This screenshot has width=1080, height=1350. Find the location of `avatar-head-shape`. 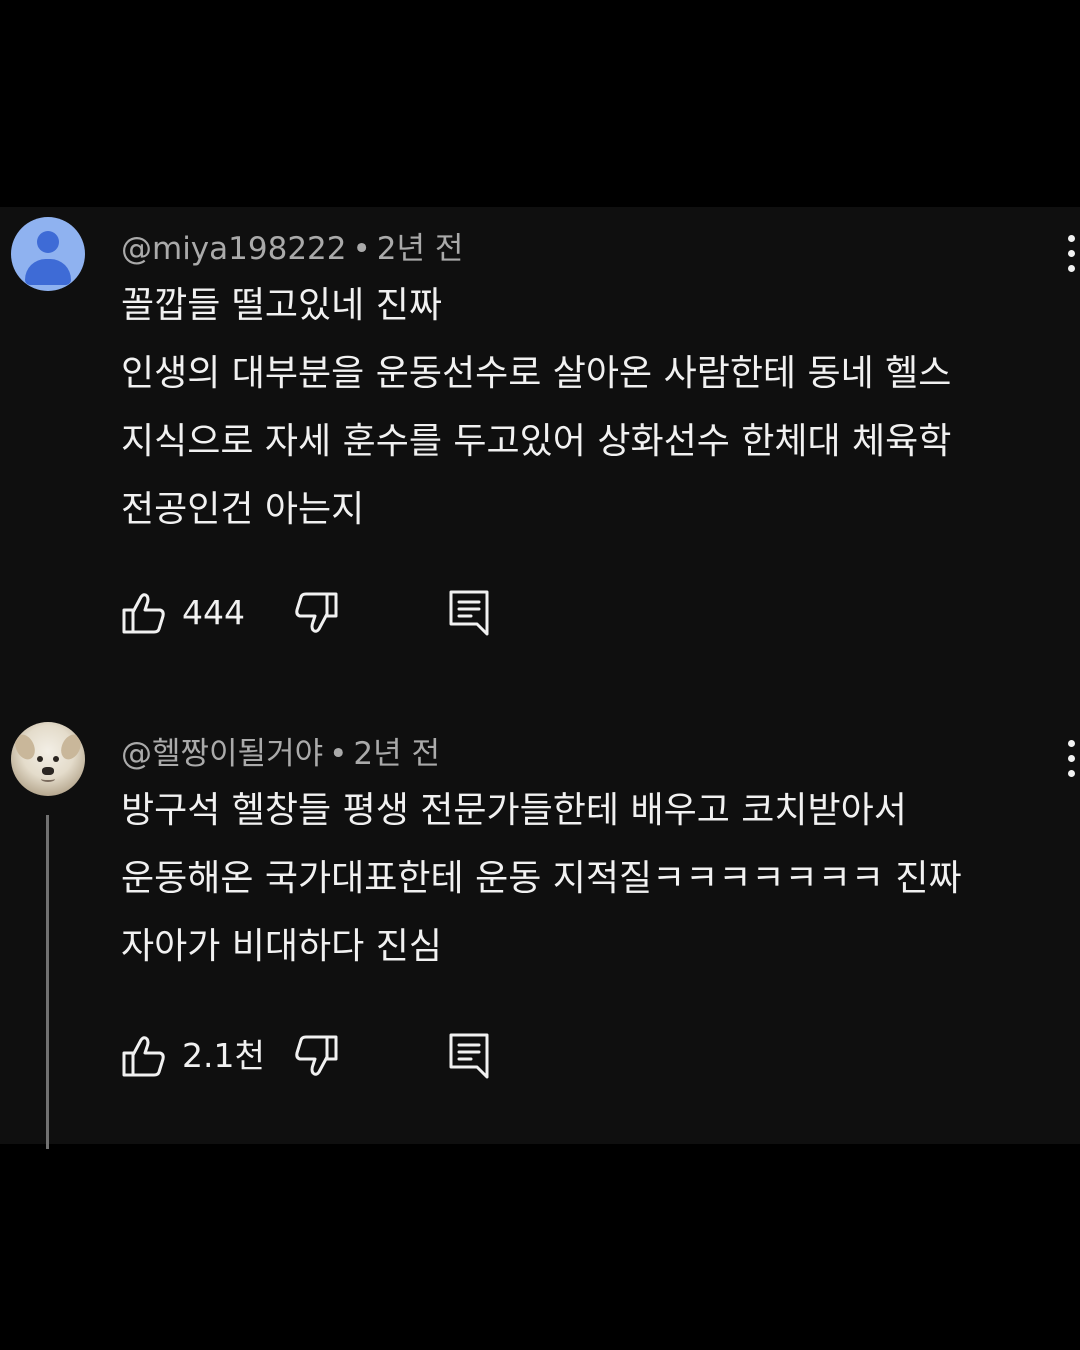

avatar-head-shape is located at coordinates (48, 242).